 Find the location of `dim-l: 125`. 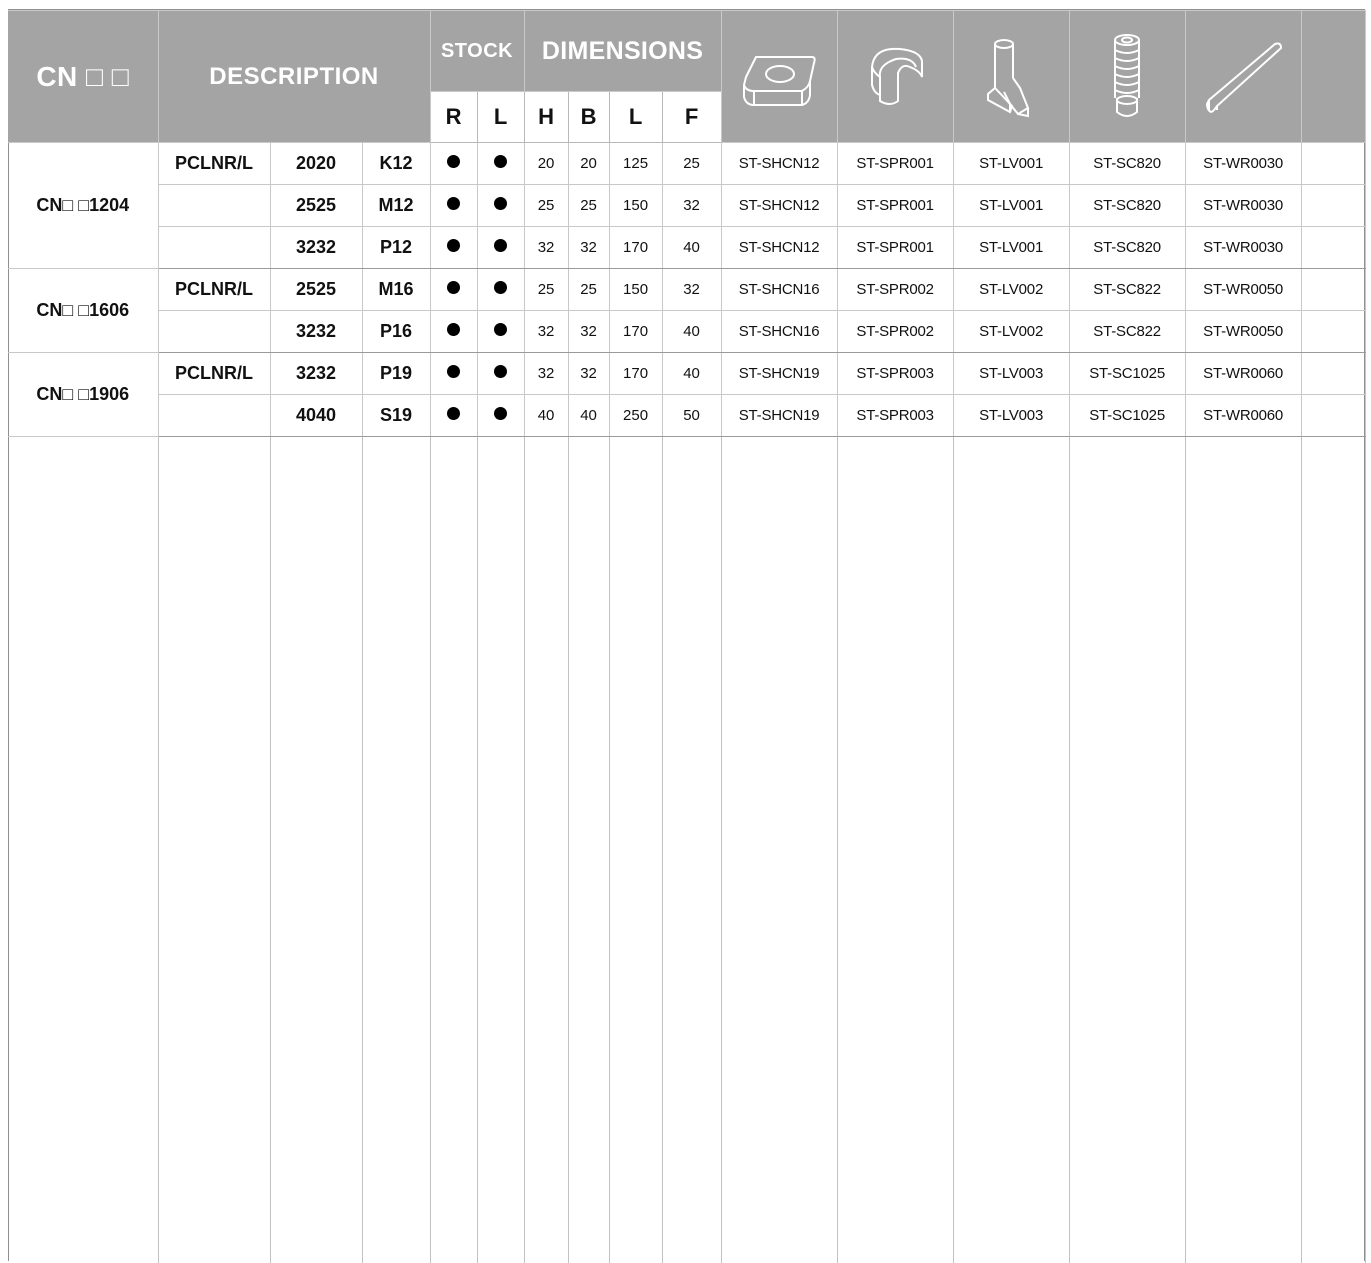

dim-l: 125 is located at coordinates (635, 164).